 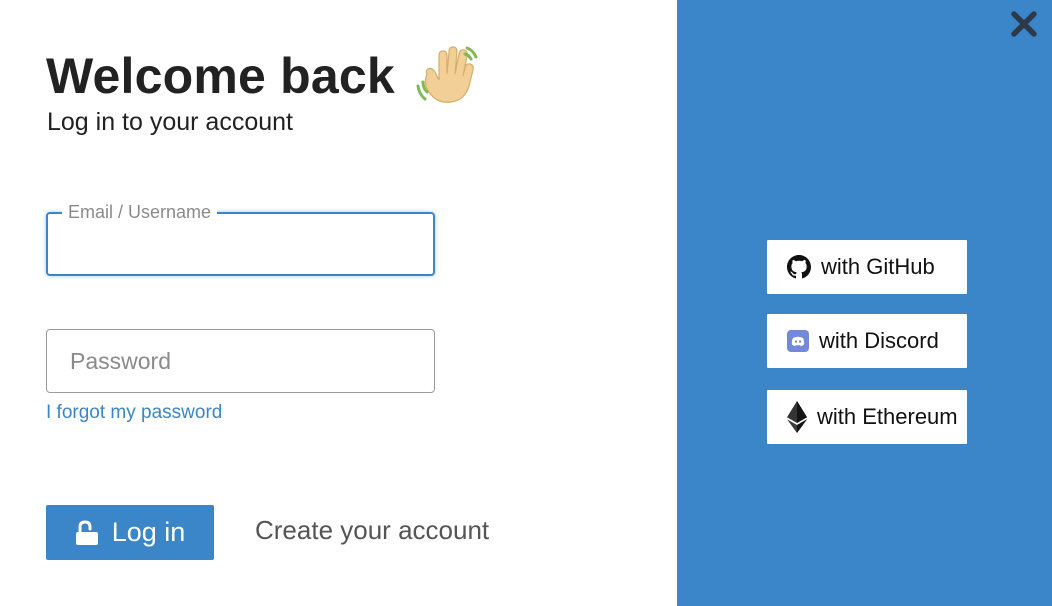 What do you see at coordinates (86, 532) in the screenshot?
I see `unlock-icon` at bounding box center [86, 532].